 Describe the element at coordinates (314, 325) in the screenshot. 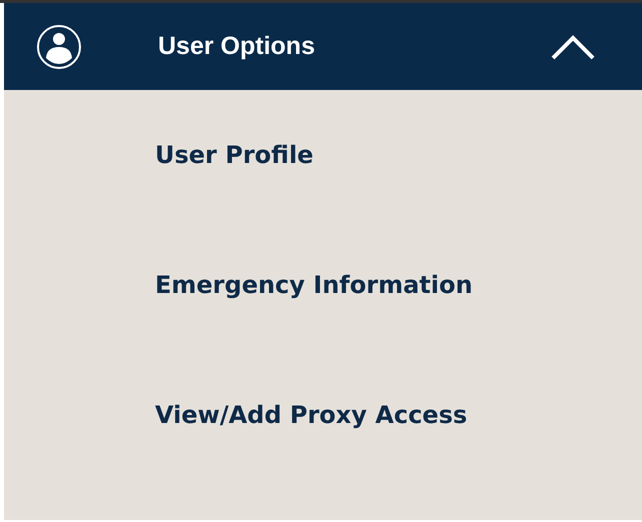

I see `menu-link: Emergency Information` at that location.